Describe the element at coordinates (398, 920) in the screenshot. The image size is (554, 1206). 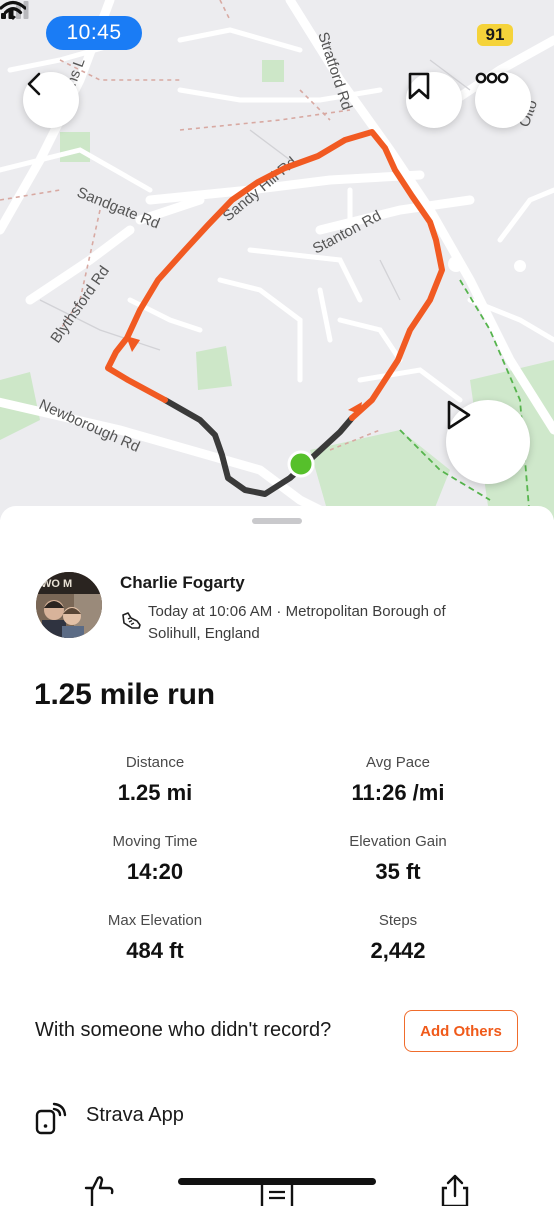
I see `stat-label: Steps` at that location.